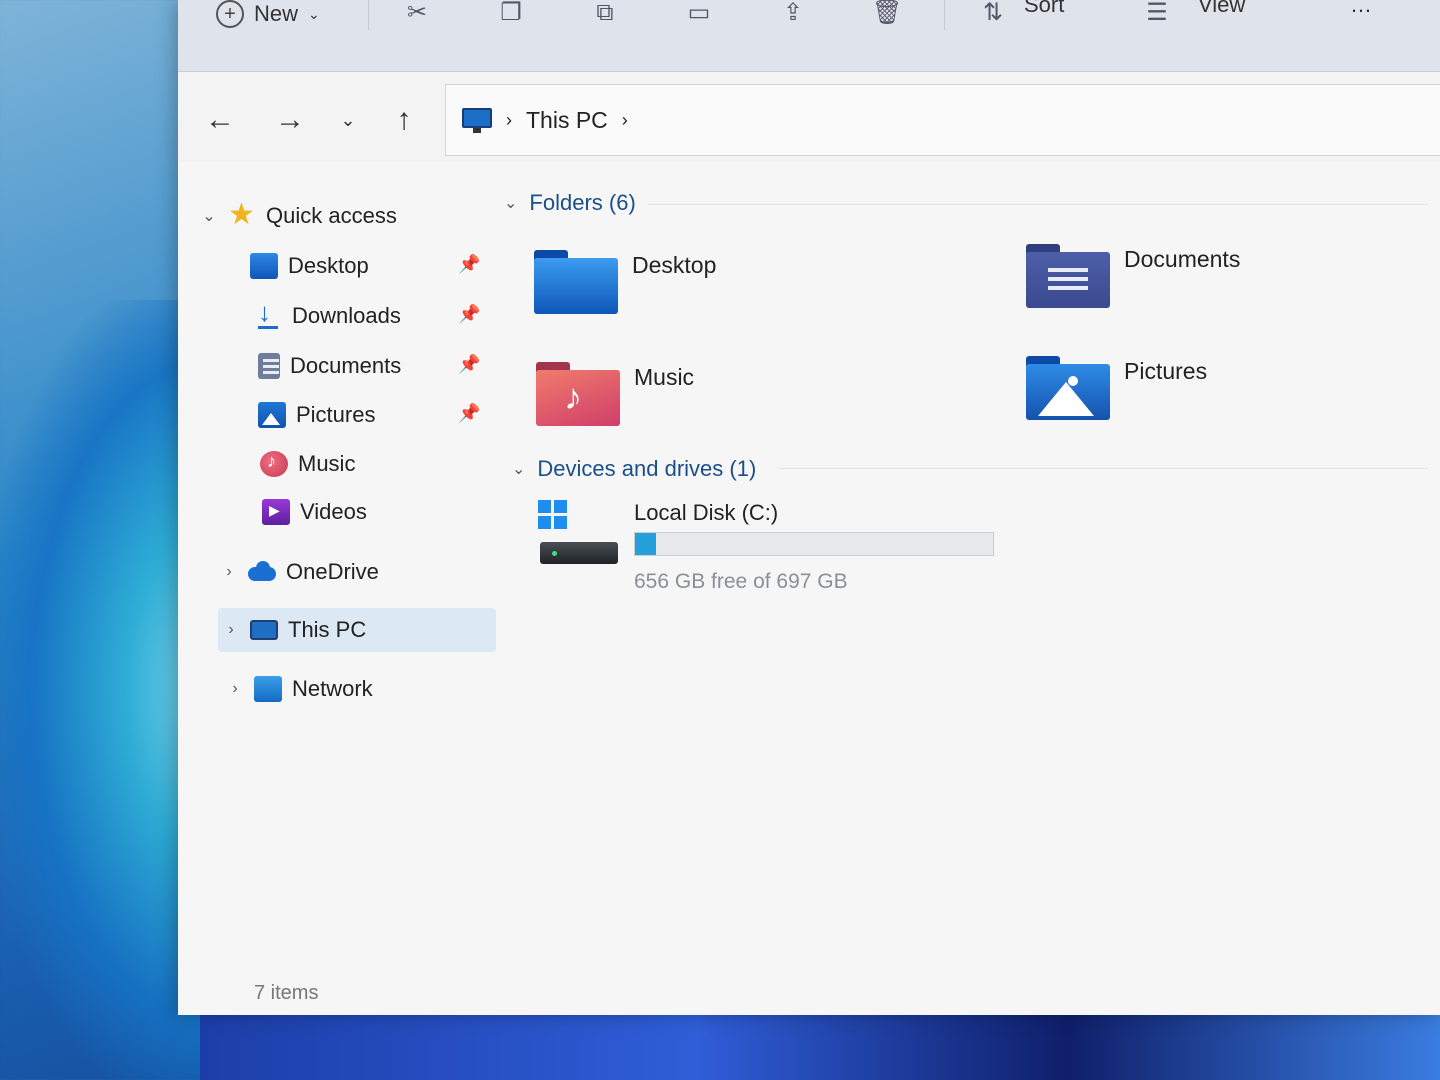 The width and height of the screenshot is (1440, 1080). I want to click on sidebar-item-documents: Documents, so click(329, 366).